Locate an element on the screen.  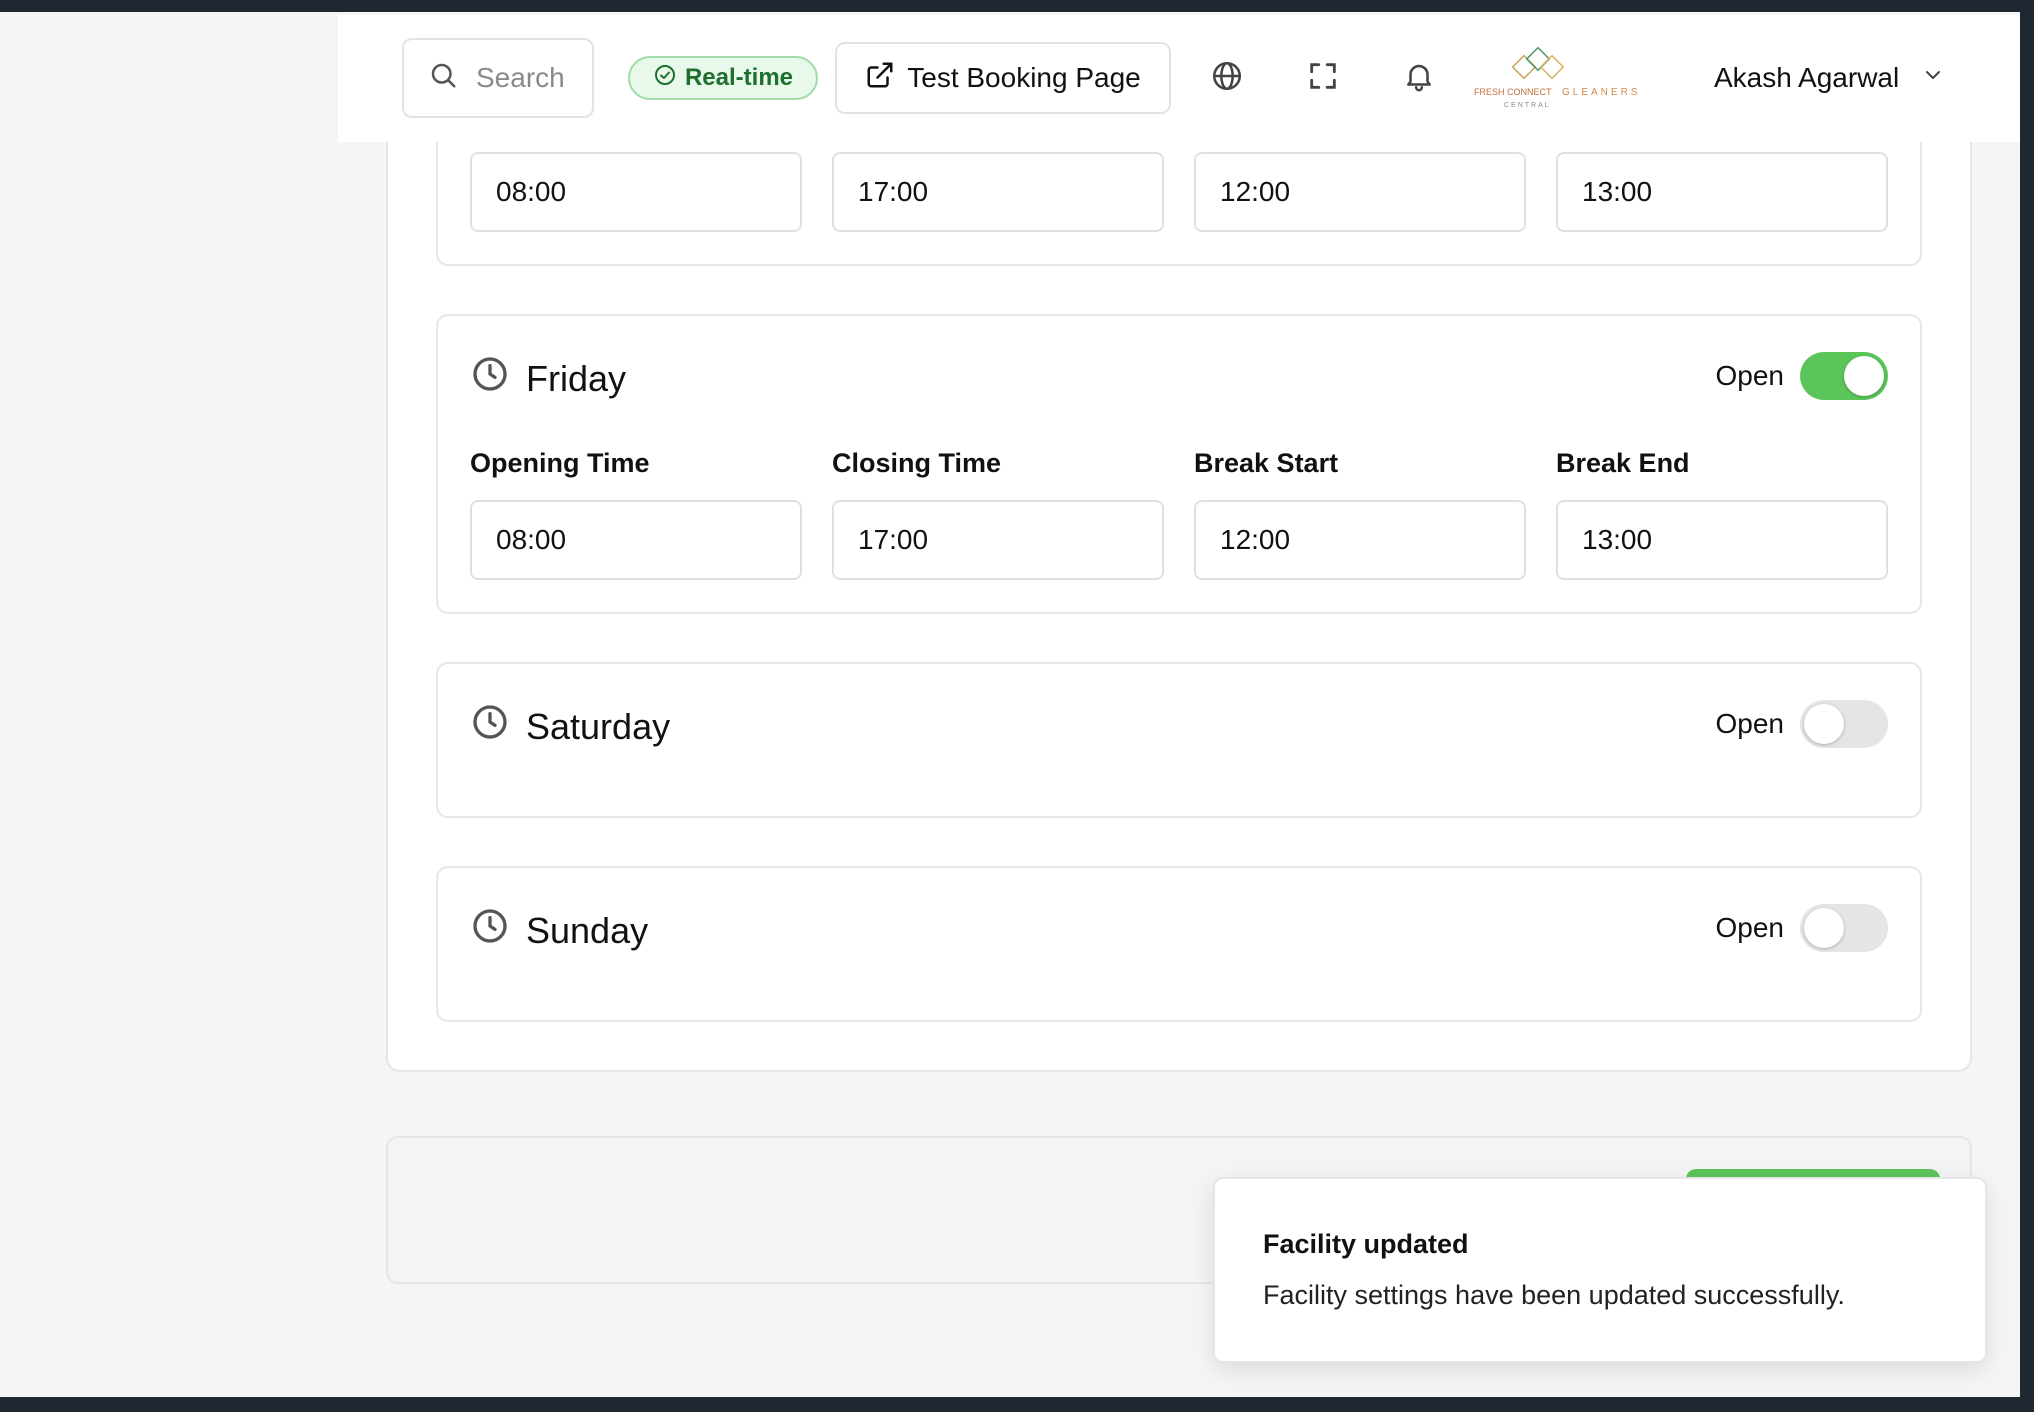
toast-title: Facility updated is located at coordinates (1366, 1244).